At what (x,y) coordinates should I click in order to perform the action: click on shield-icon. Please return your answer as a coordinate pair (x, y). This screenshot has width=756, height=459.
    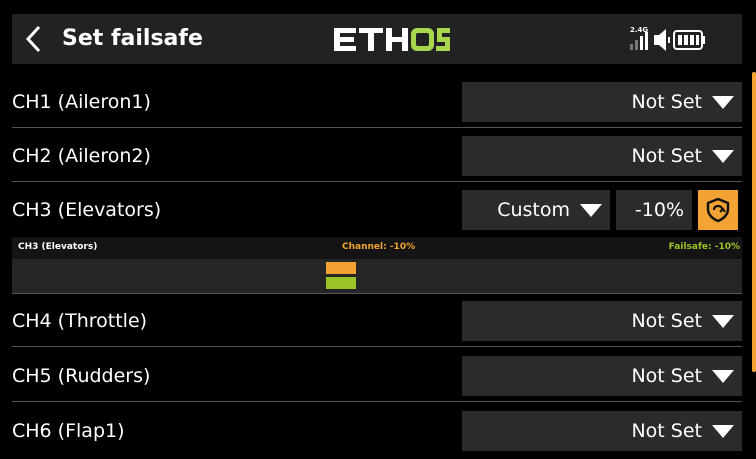
    Looking at the image, I should click on (718, 210).